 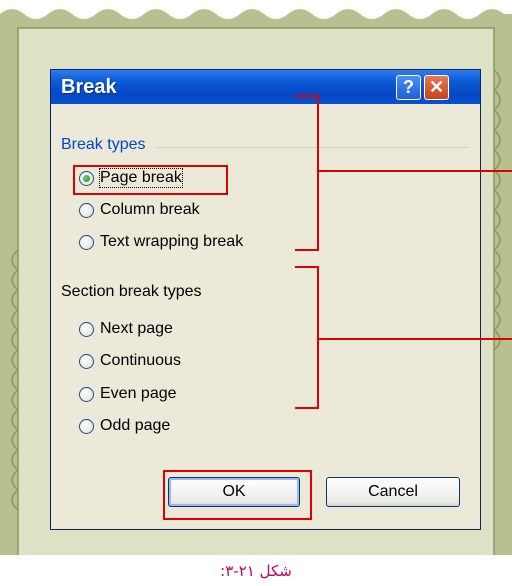 I want to click on even-page-label: Even page, so click(x=138, y=393).